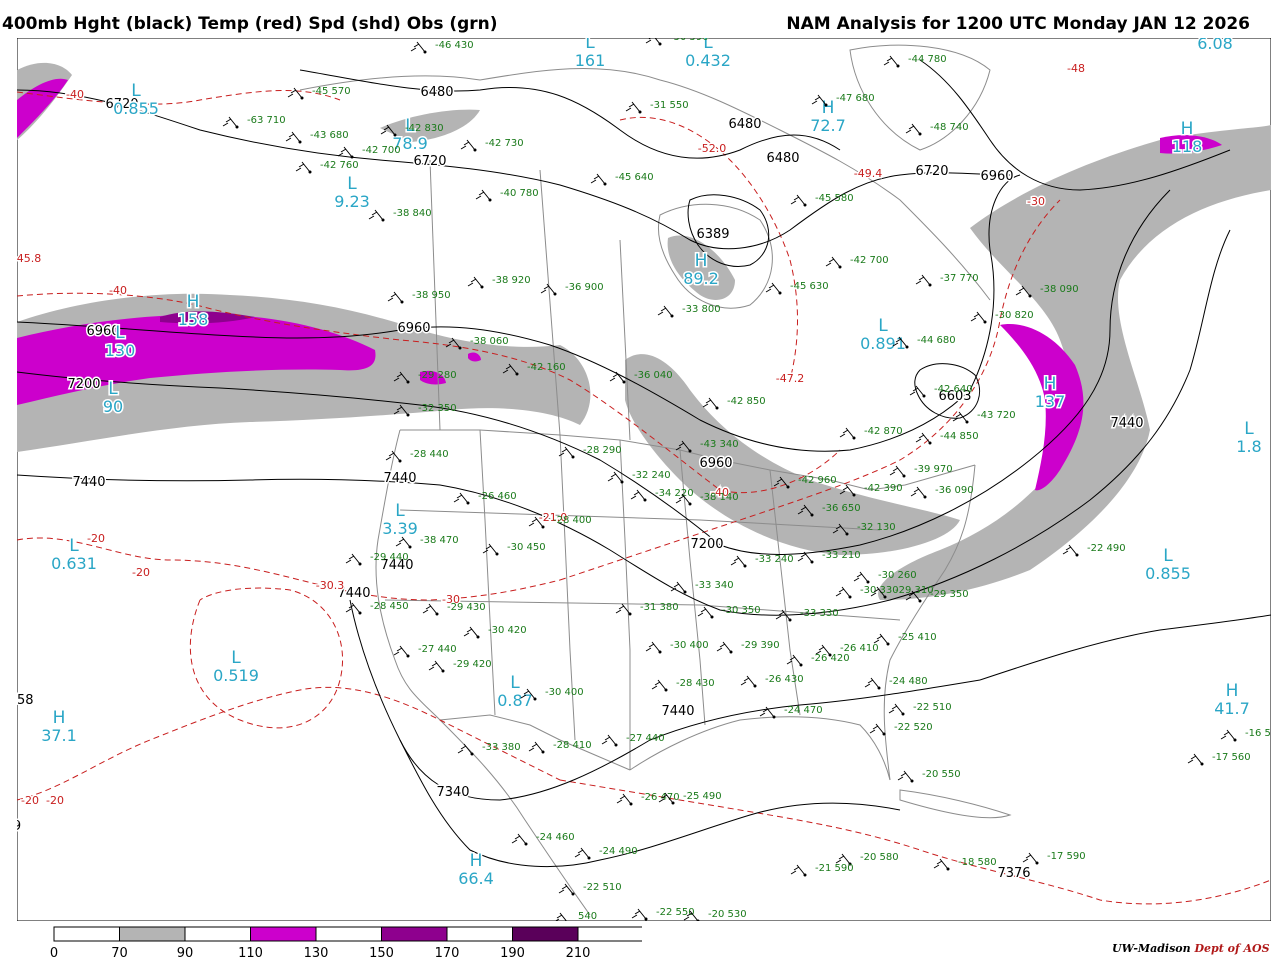  I want to click on pressure-center: L6.08, so click(1215, 46).